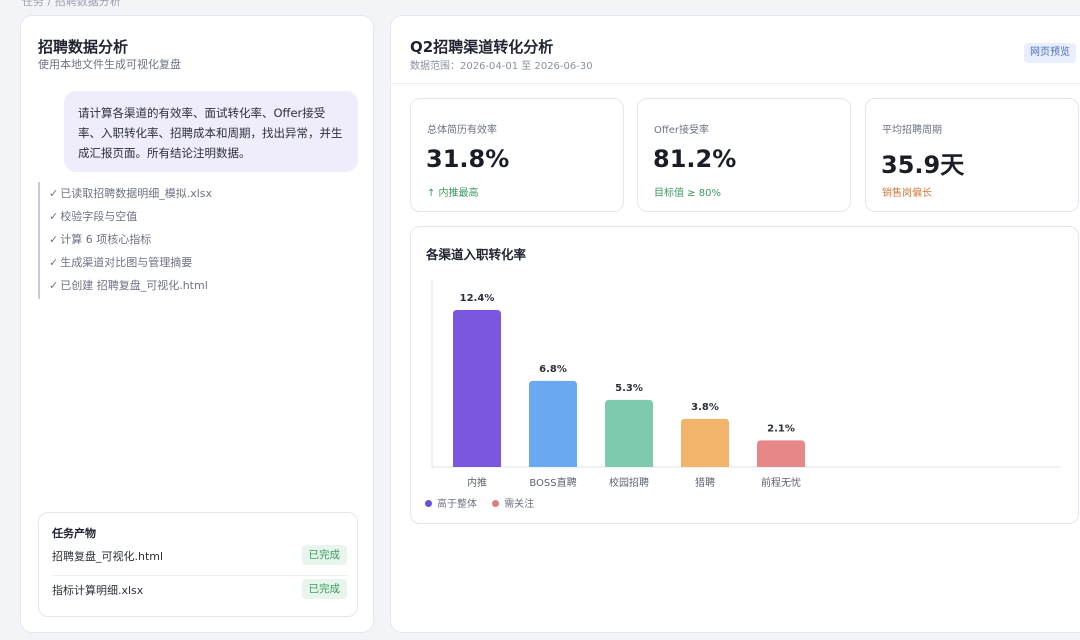 The width and height of the screenshot is (1080, 640). What do you see at coordinates (972, 155) in the screenshot?
I see `kpi-card-hiring-cycle: 平均招聘周期 35.9天 销售岗偏长` at bounding box center [972, 155].